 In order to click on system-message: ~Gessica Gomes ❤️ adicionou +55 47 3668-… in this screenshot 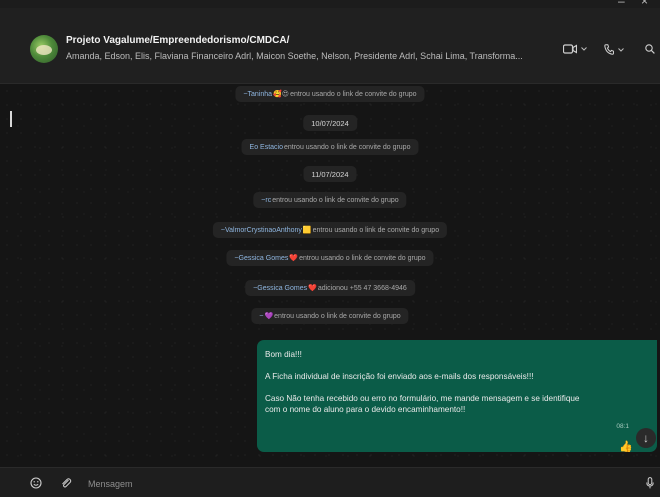, I will do `click(330, 288)`.